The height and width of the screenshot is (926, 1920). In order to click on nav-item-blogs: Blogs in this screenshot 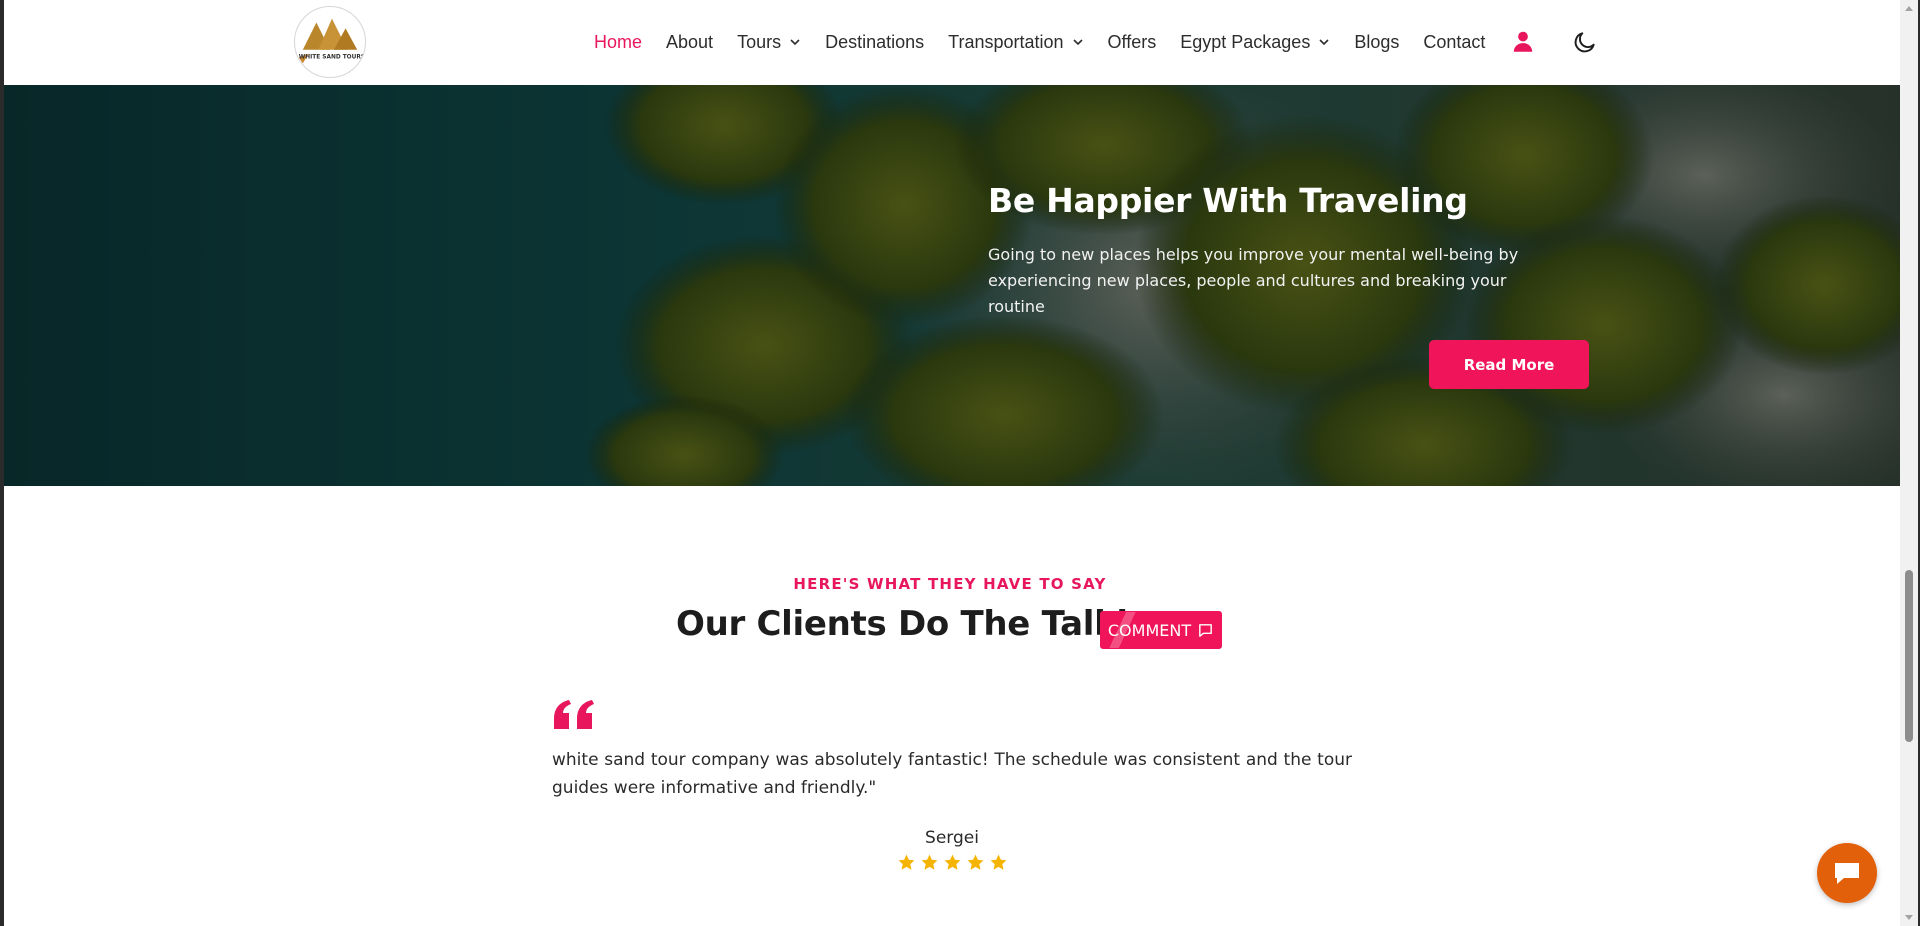, I will do `click(1376, 42)`.